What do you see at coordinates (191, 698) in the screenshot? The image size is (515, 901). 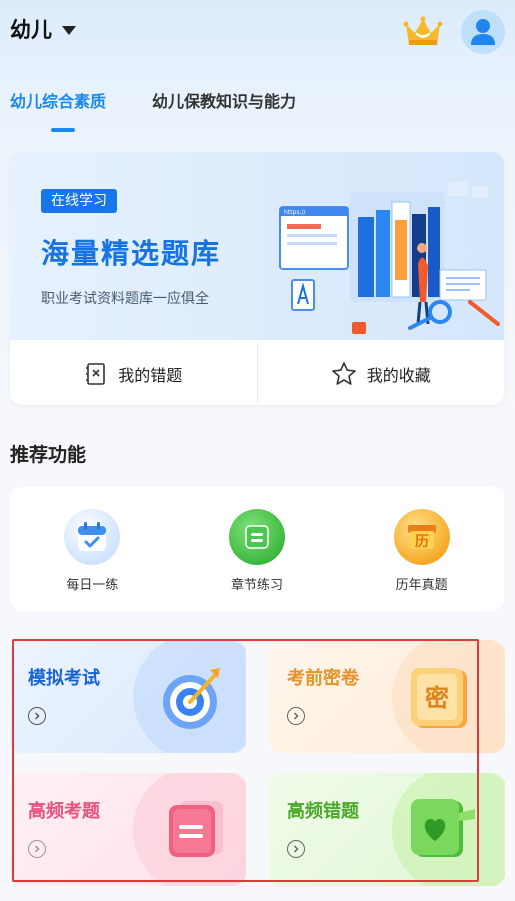 I see `target-dart-icon` at bounding box center [191, 698].